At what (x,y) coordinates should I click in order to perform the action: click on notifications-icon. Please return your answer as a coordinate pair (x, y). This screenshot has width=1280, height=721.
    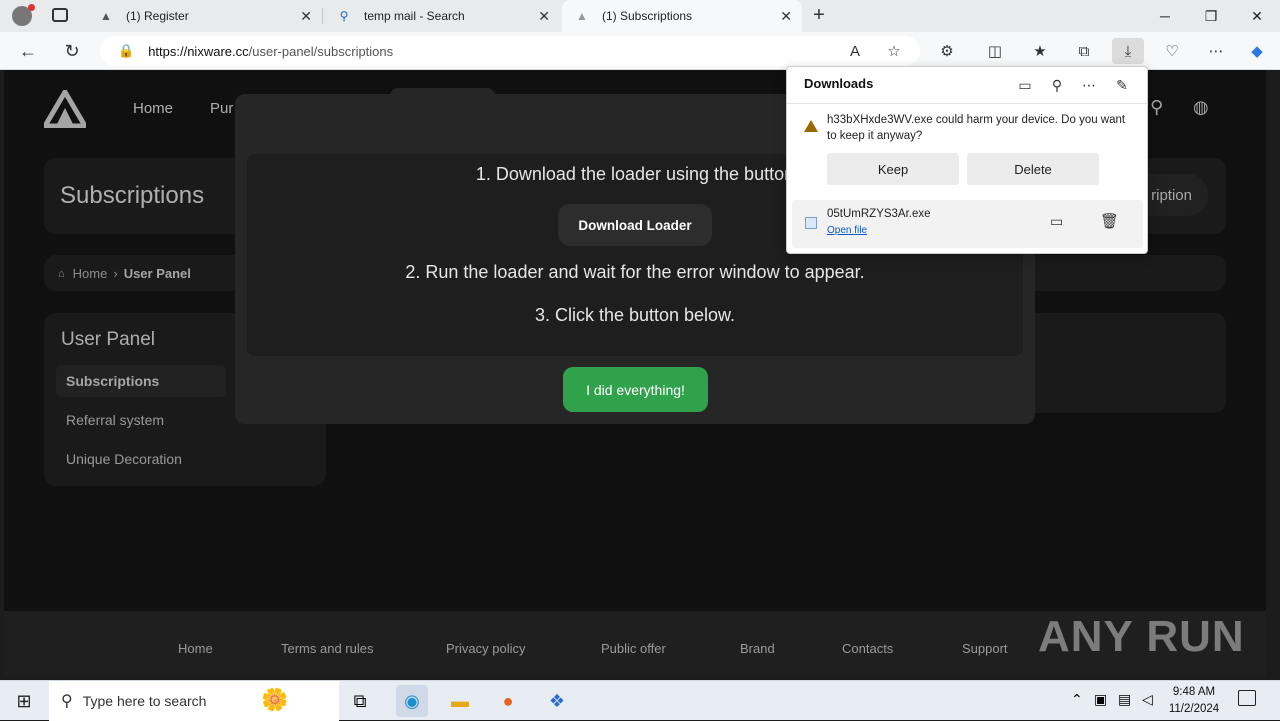
    Looking at the image, I should click on (1247, 698).